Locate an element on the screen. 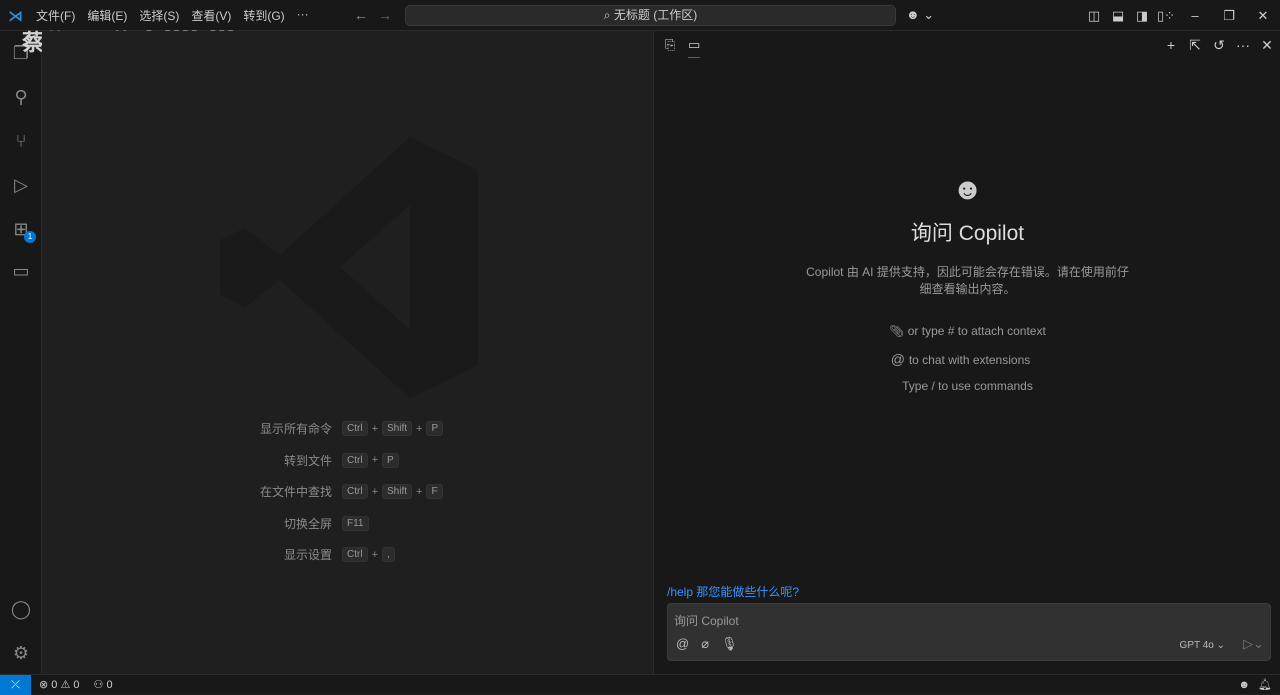 This screenshot has height=695, width=1280. menu-bar: 文件(F) 编辑(E) 选择(S) 查看(V) 转到(G) ··· is located at coordinates (172, 15).